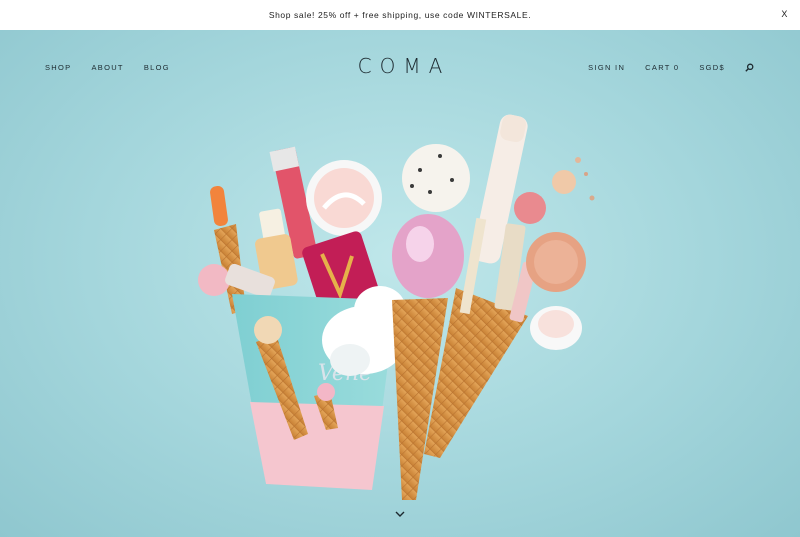 The width and height of the screenshot is (800, 537). What do you see at coordinates (436, 178) in the screenshot?
I see `sponge-ball` at bounding box center [436, 178].